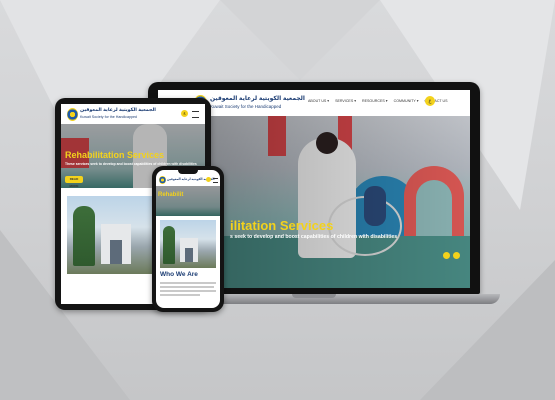  Describe the element at coordinates (115, 155) in the screenshot. I see `hero-title: Rehabilitation Services` at that location.